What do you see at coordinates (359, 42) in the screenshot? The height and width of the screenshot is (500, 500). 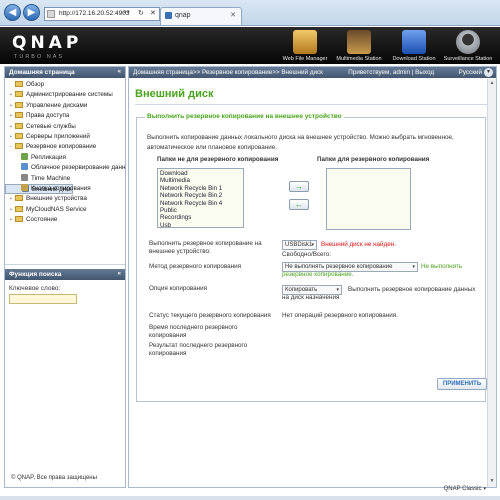 I see `film-icon` at bounding box center [359, 42].